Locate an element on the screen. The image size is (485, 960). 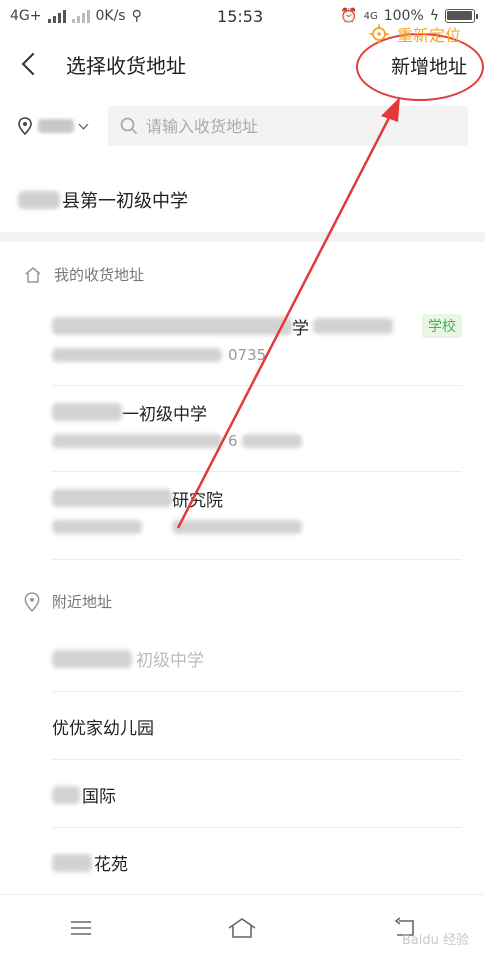
address-line1: 研究院 is located at coordinates (257, 498).